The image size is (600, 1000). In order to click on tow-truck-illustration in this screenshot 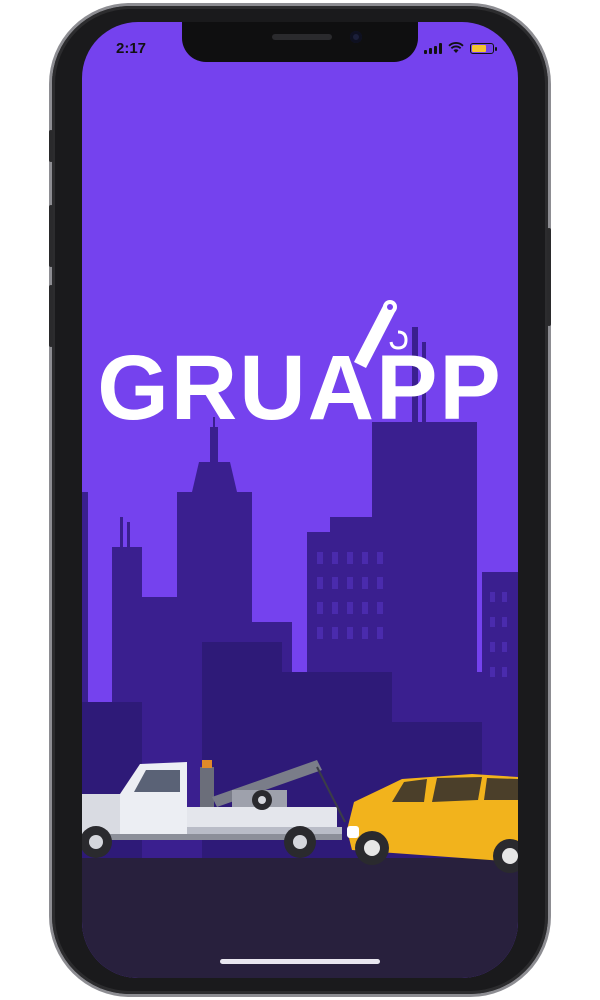, I will do `click(300, 816)`.